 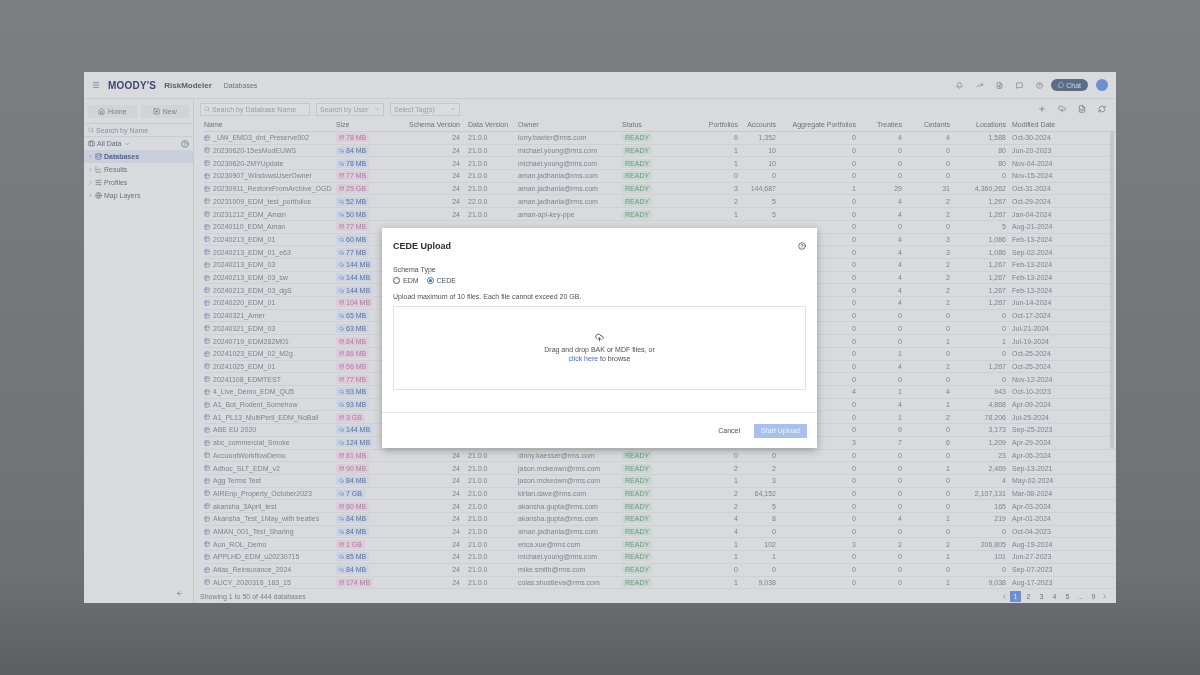 I want to click on add-icon, so click(x=1042, y=109).